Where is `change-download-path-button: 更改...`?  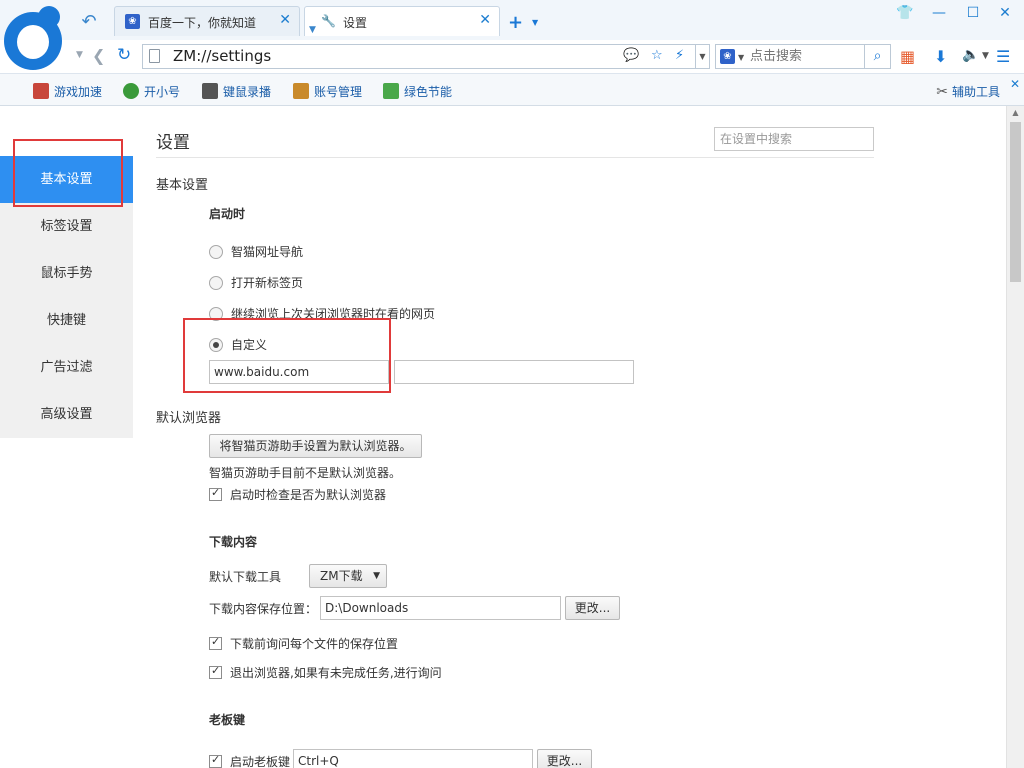 change-download-path-button: 更改... is located at coordinates (592, 608).